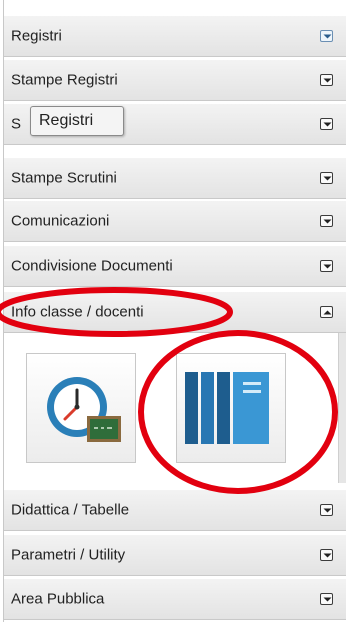 The width and height of the screenshot is (351, 622). Describe the element at coordinates (227, 408) in the screenshot. I see `book-binder-icon` at that location.